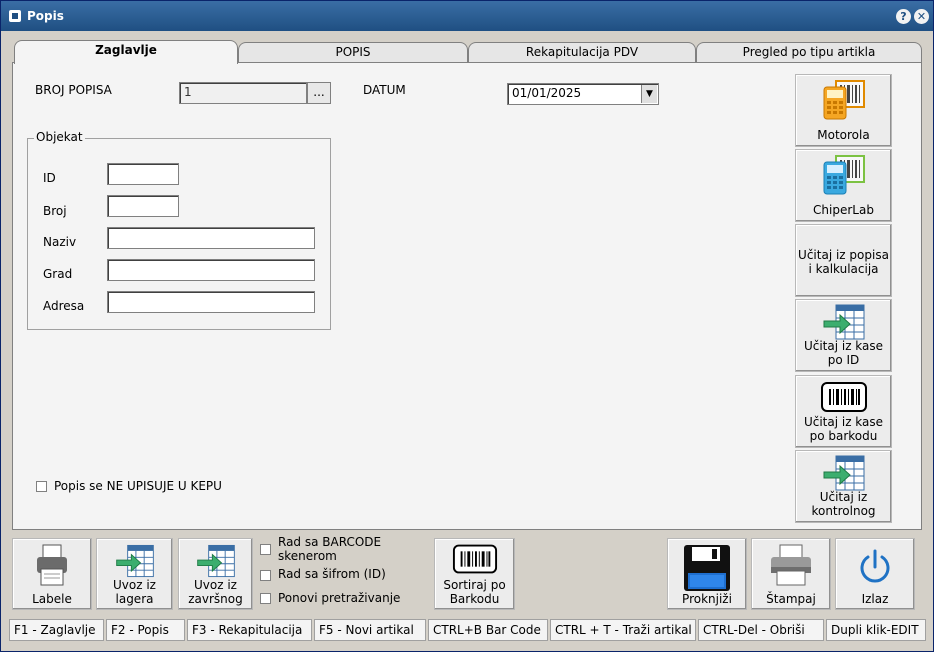 Image resolution: width=934 pixels, height=652 pixels. I want to click on motorola-button: Motorola, so click(843, 110).